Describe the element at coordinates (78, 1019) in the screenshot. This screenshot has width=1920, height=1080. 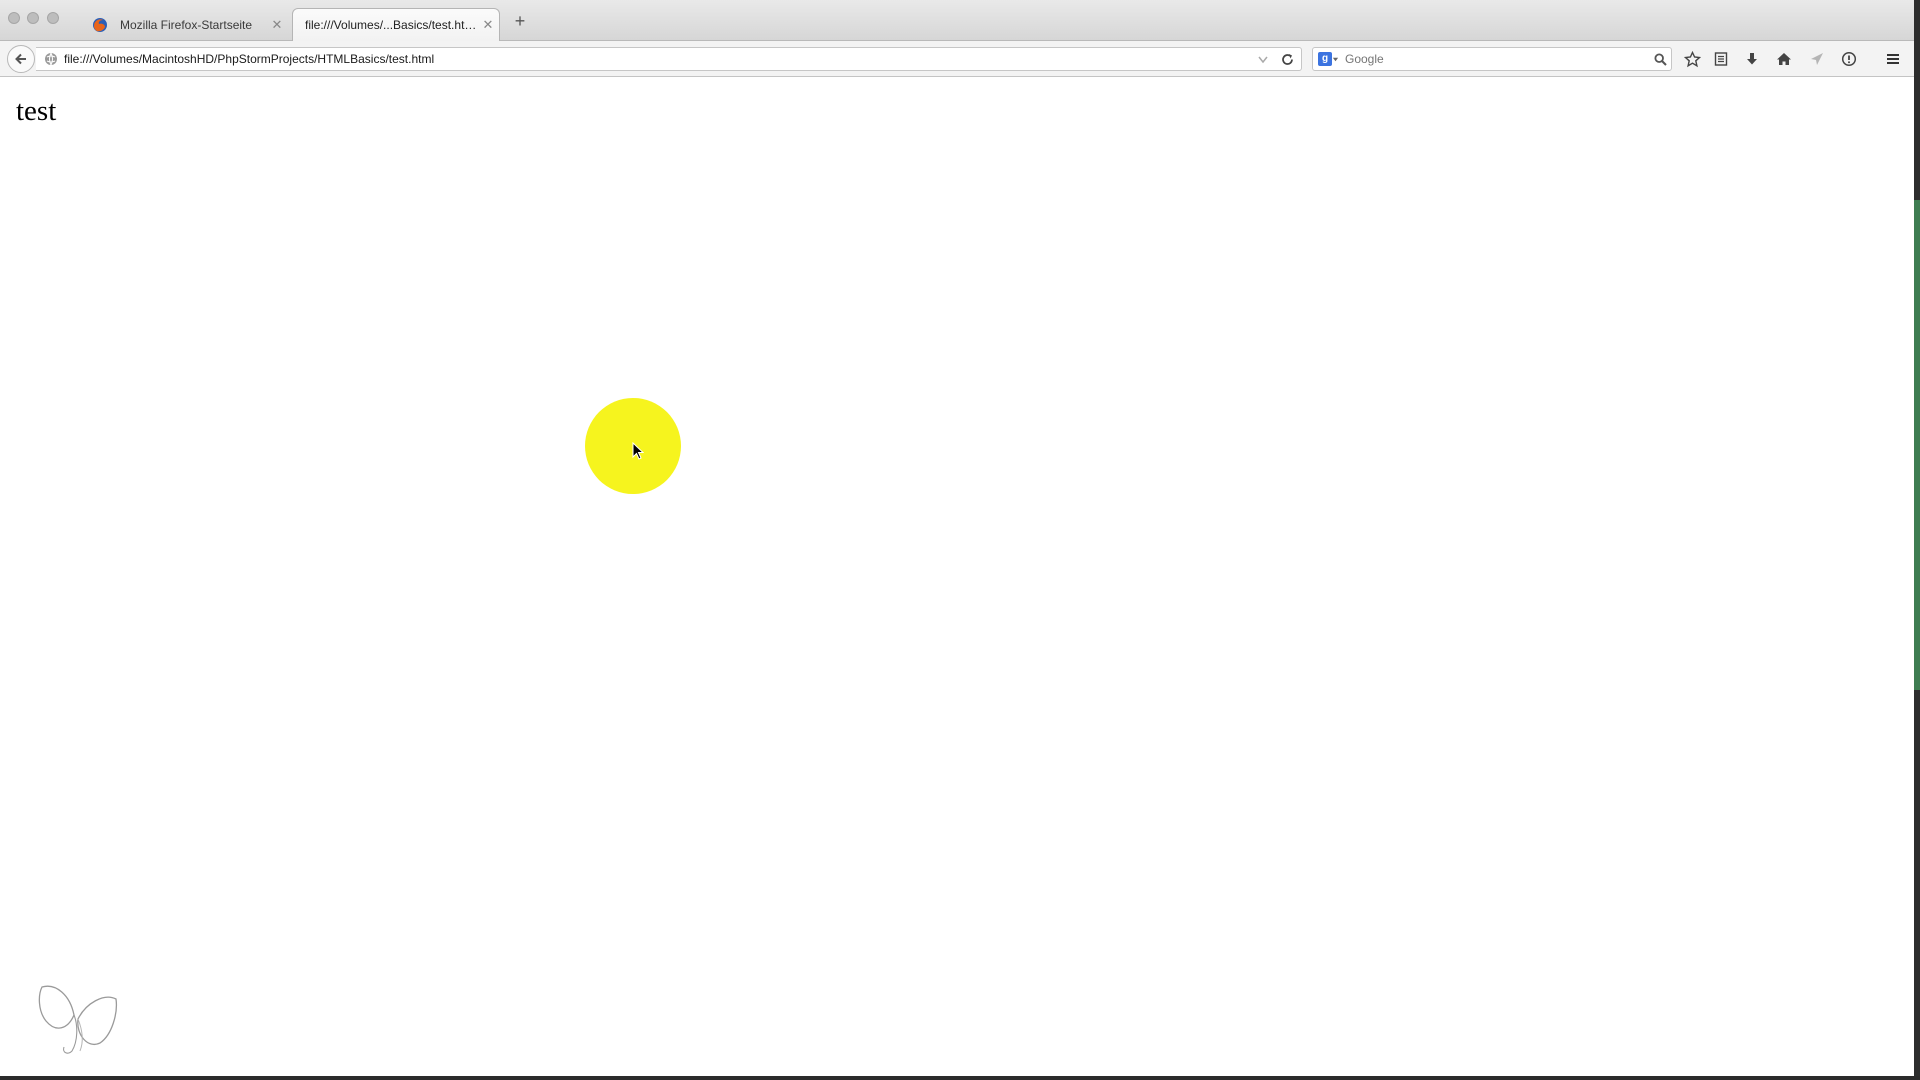
I see `butterfly-logo-icon` at that location.